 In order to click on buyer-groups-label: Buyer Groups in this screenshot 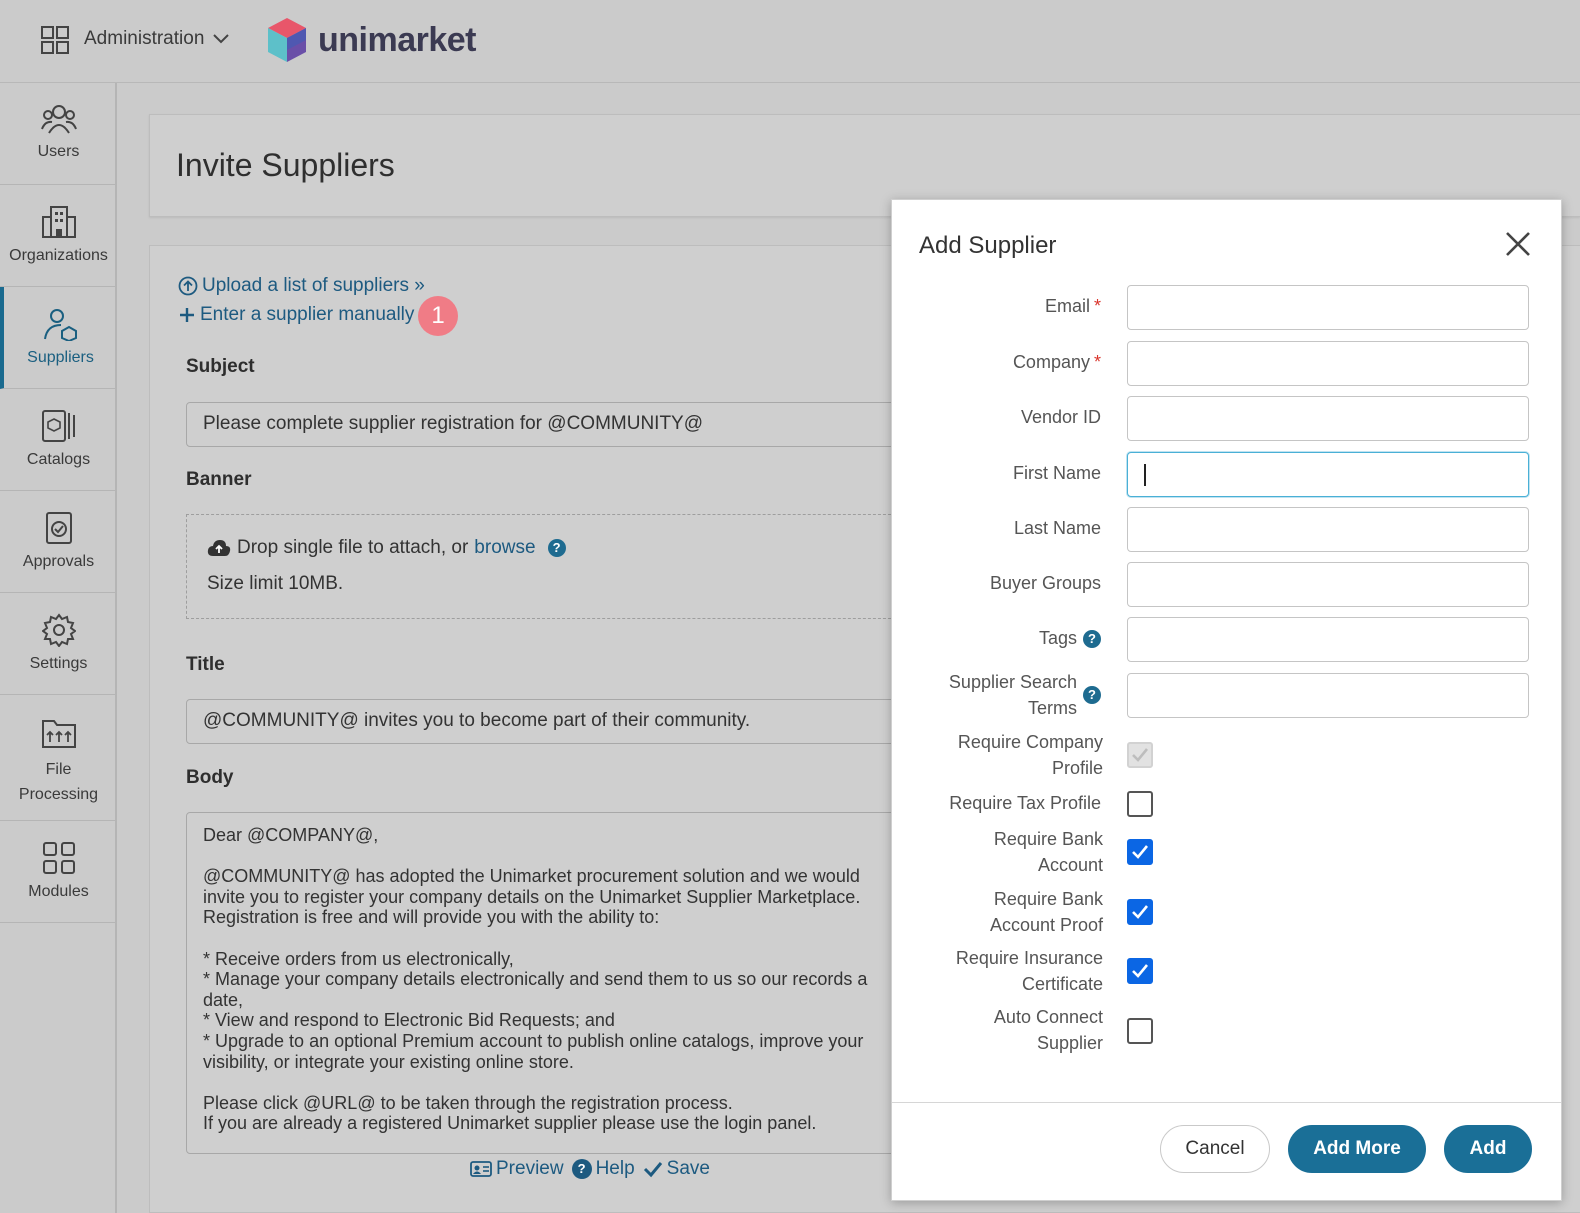, I will do `click(1045, 583)`.